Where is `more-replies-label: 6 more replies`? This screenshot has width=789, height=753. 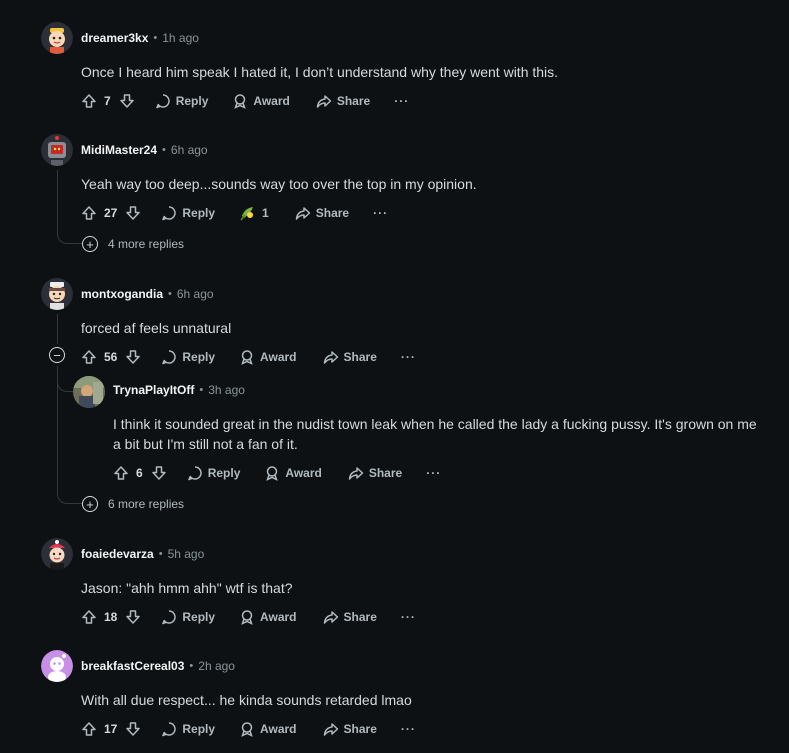 more-replies-label: 6 more replies is located at coordinates (146, 504).